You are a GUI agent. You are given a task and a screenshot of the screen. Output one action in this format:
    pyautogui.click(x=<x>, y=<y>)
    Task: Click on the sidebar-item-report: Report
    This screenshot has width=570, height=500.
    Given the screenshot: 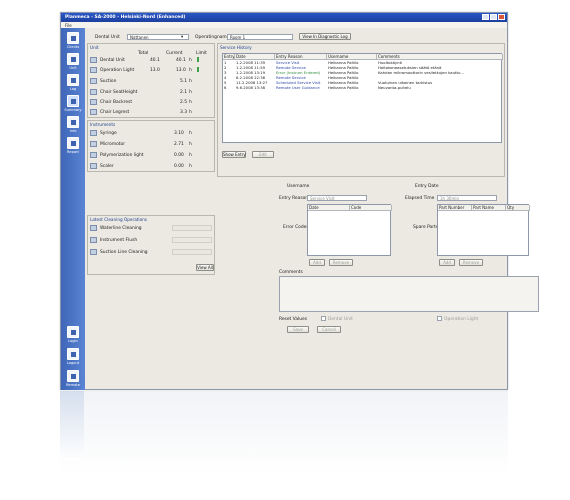 What is the action you would take?
    pyautogui.click(x=73, y=145)
    